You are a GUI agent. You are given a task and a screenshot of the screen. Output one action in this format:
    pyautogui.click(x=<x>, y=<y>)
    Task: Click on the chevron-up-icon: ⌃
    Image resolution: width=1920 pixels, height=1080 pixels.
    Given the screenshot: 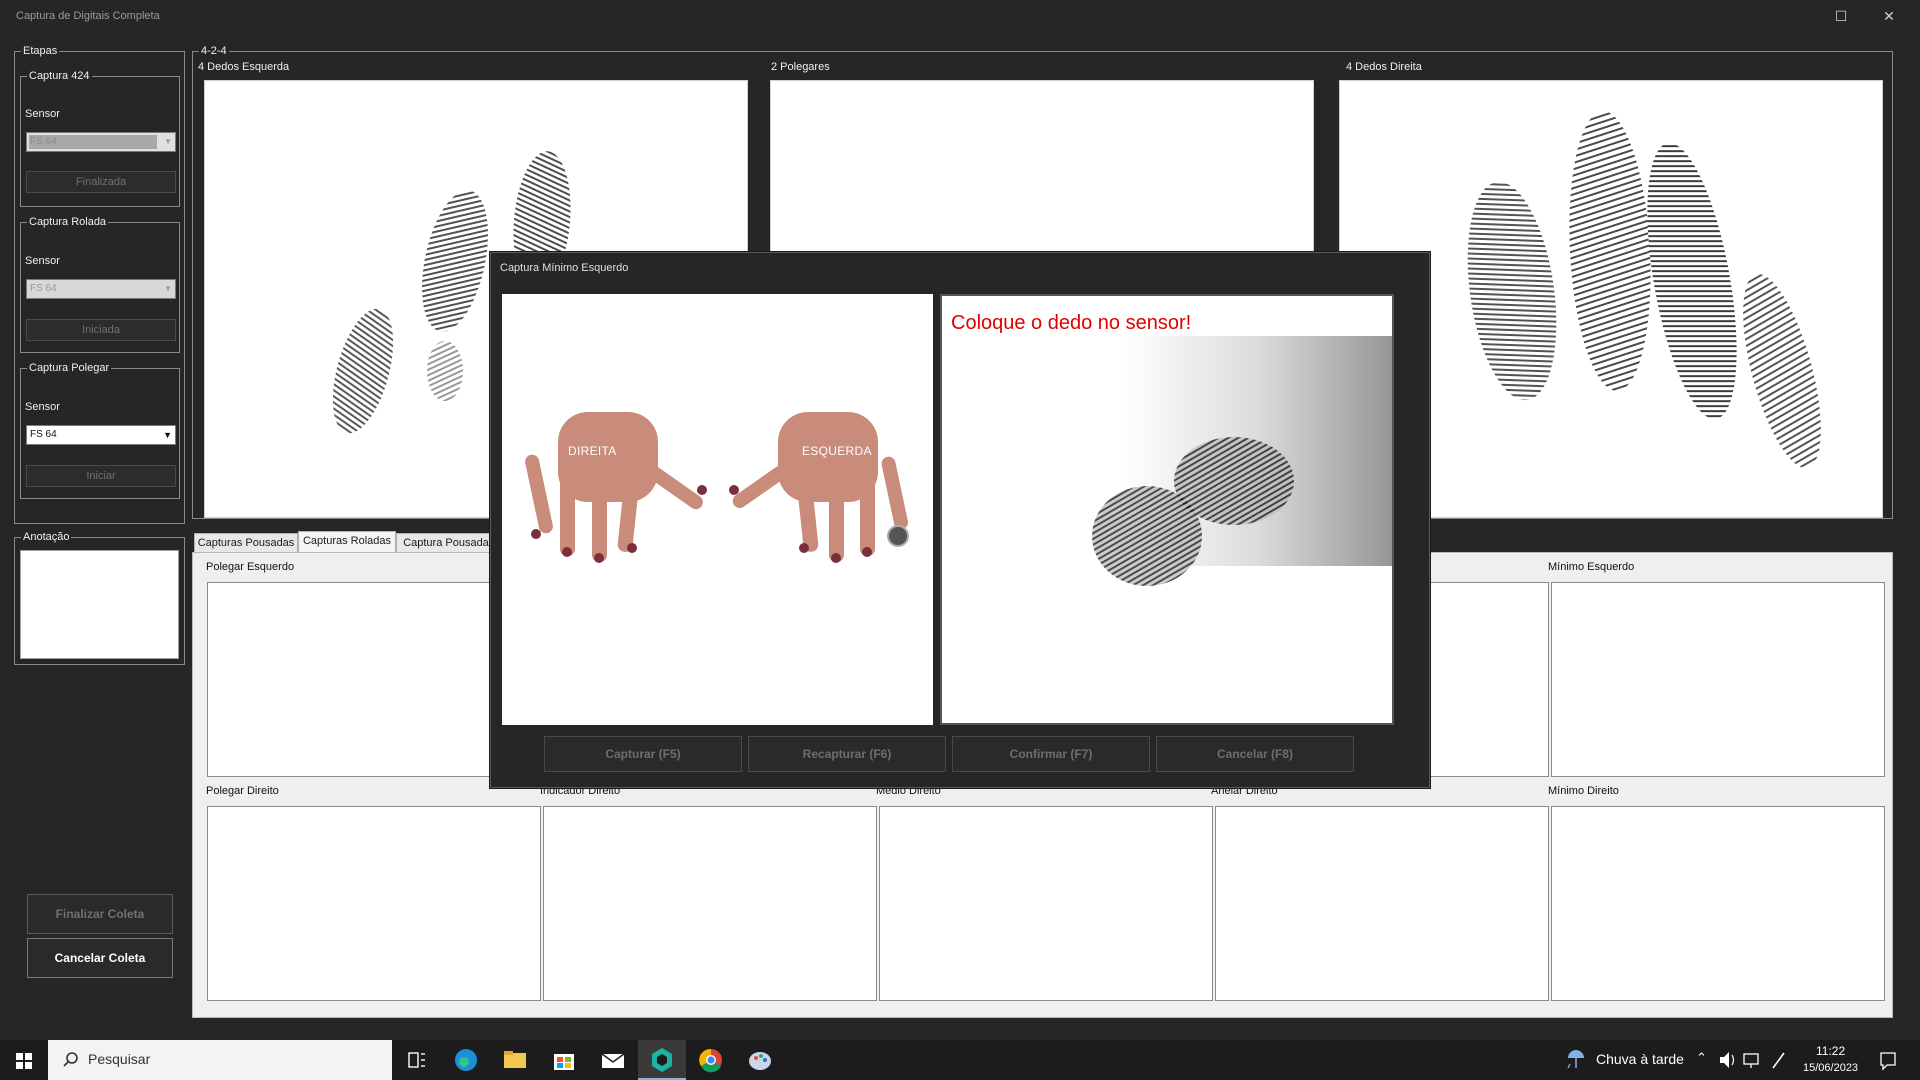 What is the action you would take?
    pyautogui.click(x=1701, y=1058)
    